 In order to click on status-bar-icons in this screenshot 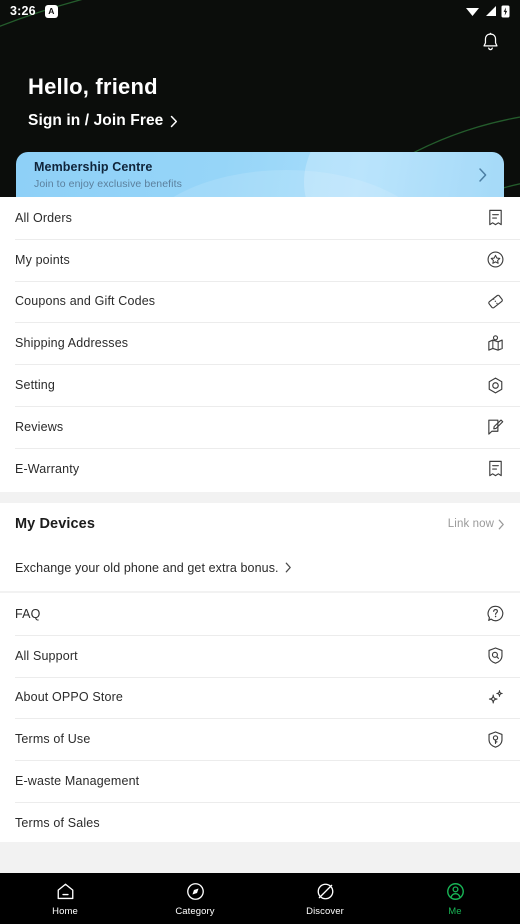, I will do `click(487, 11)`.